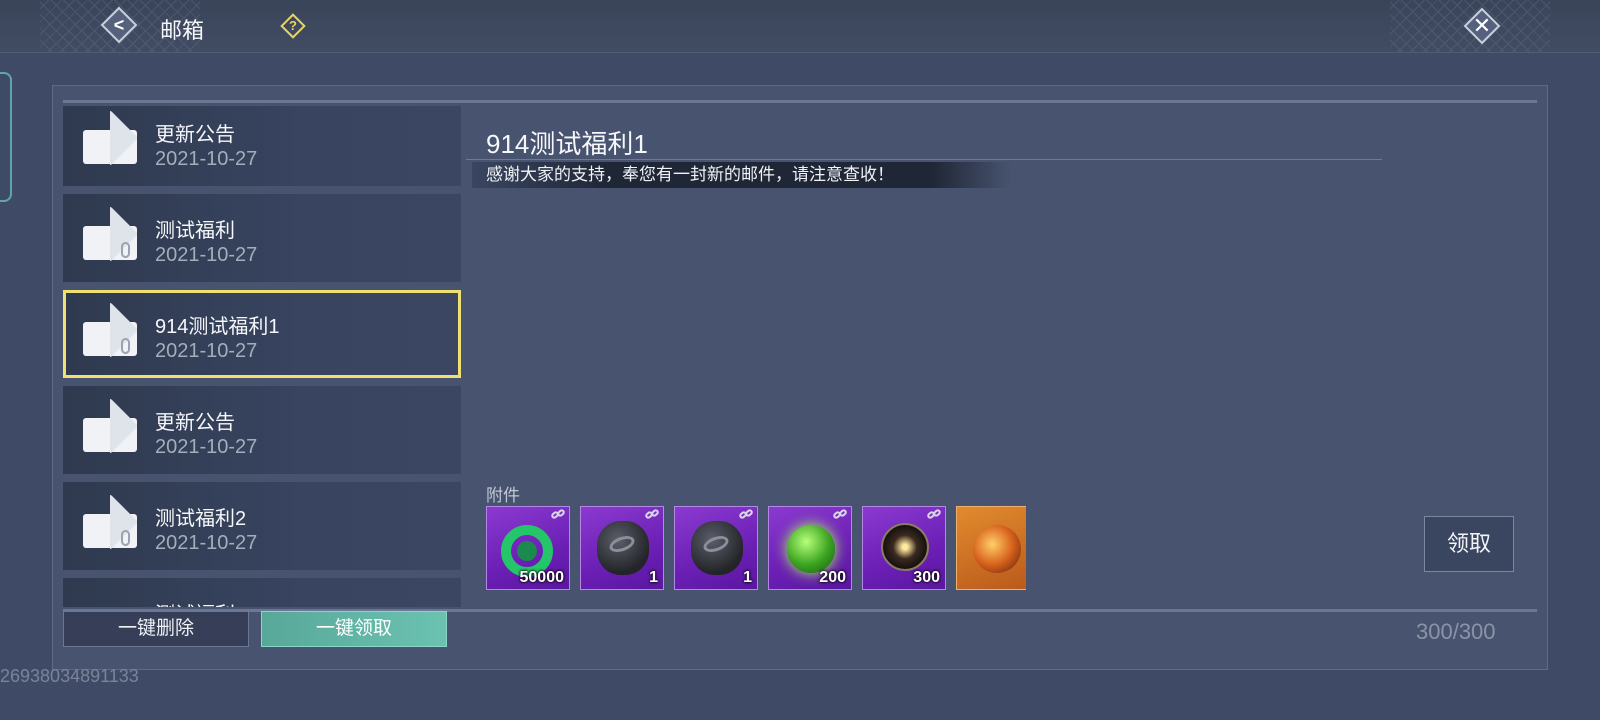 This screenshot has width=1600, height=720. What do you see at coordinates (832, 577) in the screenshot?
I see `attachment-count: 200` at bounding box center [832, 577].